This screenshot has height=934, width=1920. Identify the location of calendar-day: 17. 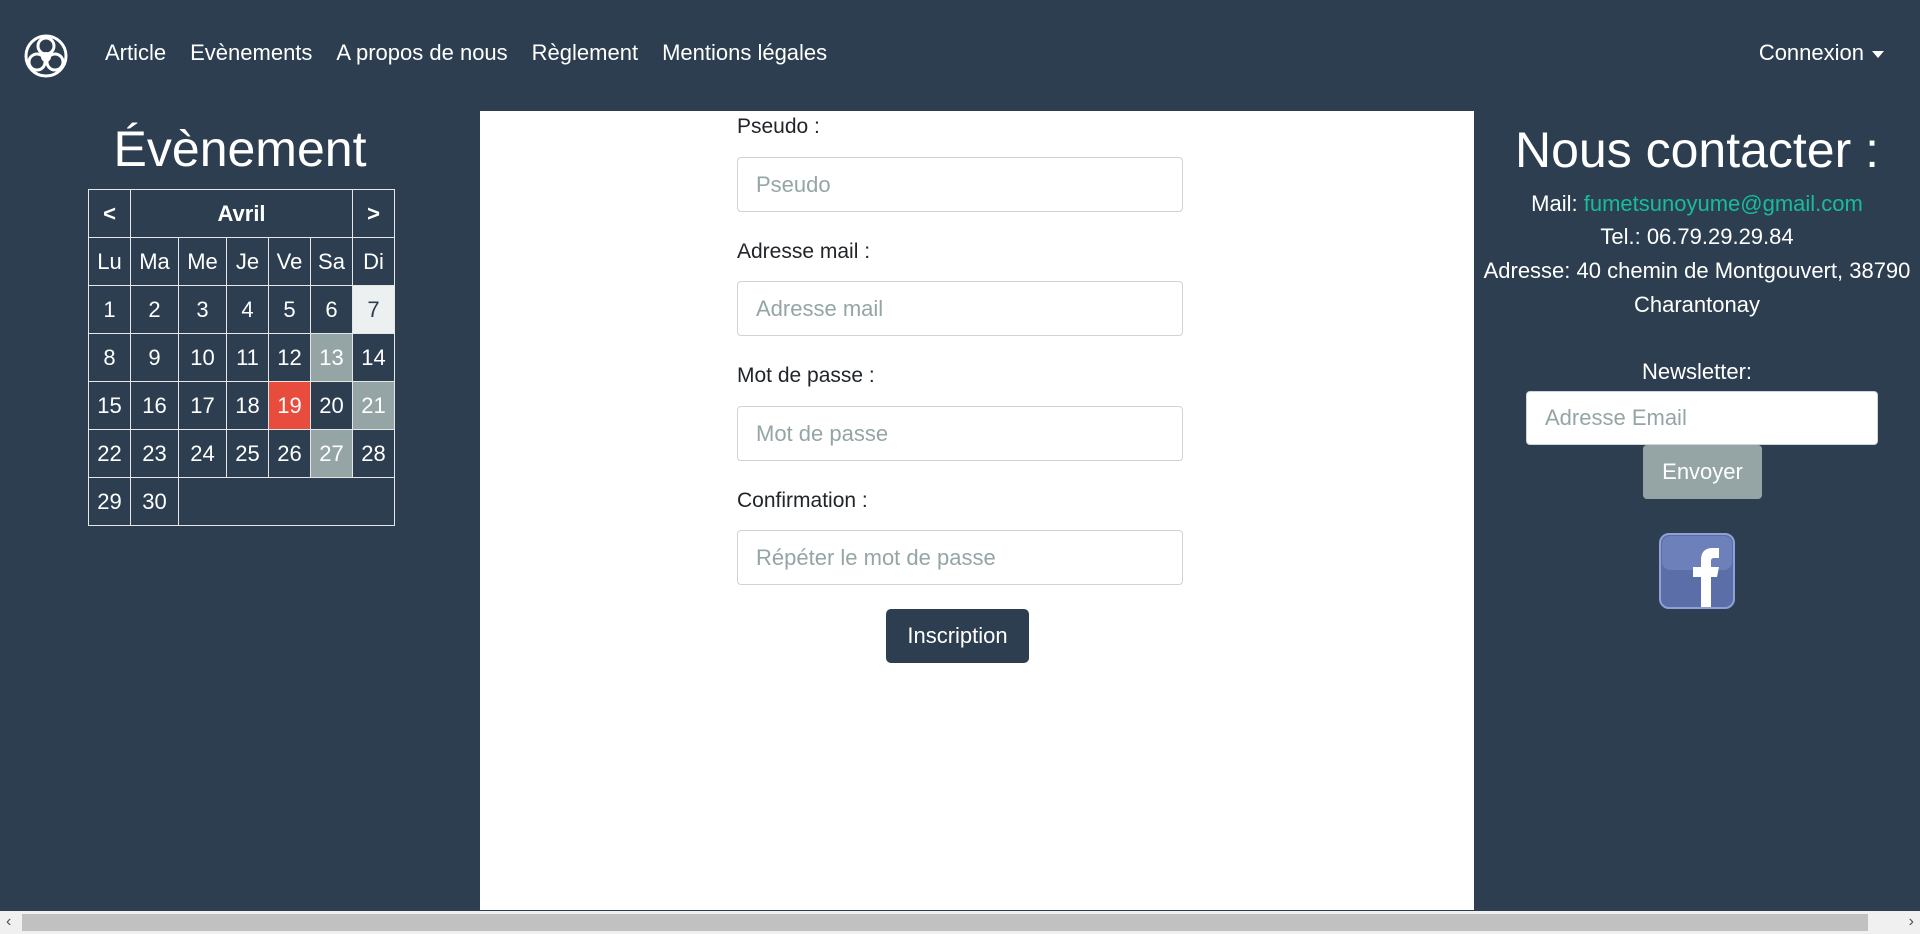
(202, 405).